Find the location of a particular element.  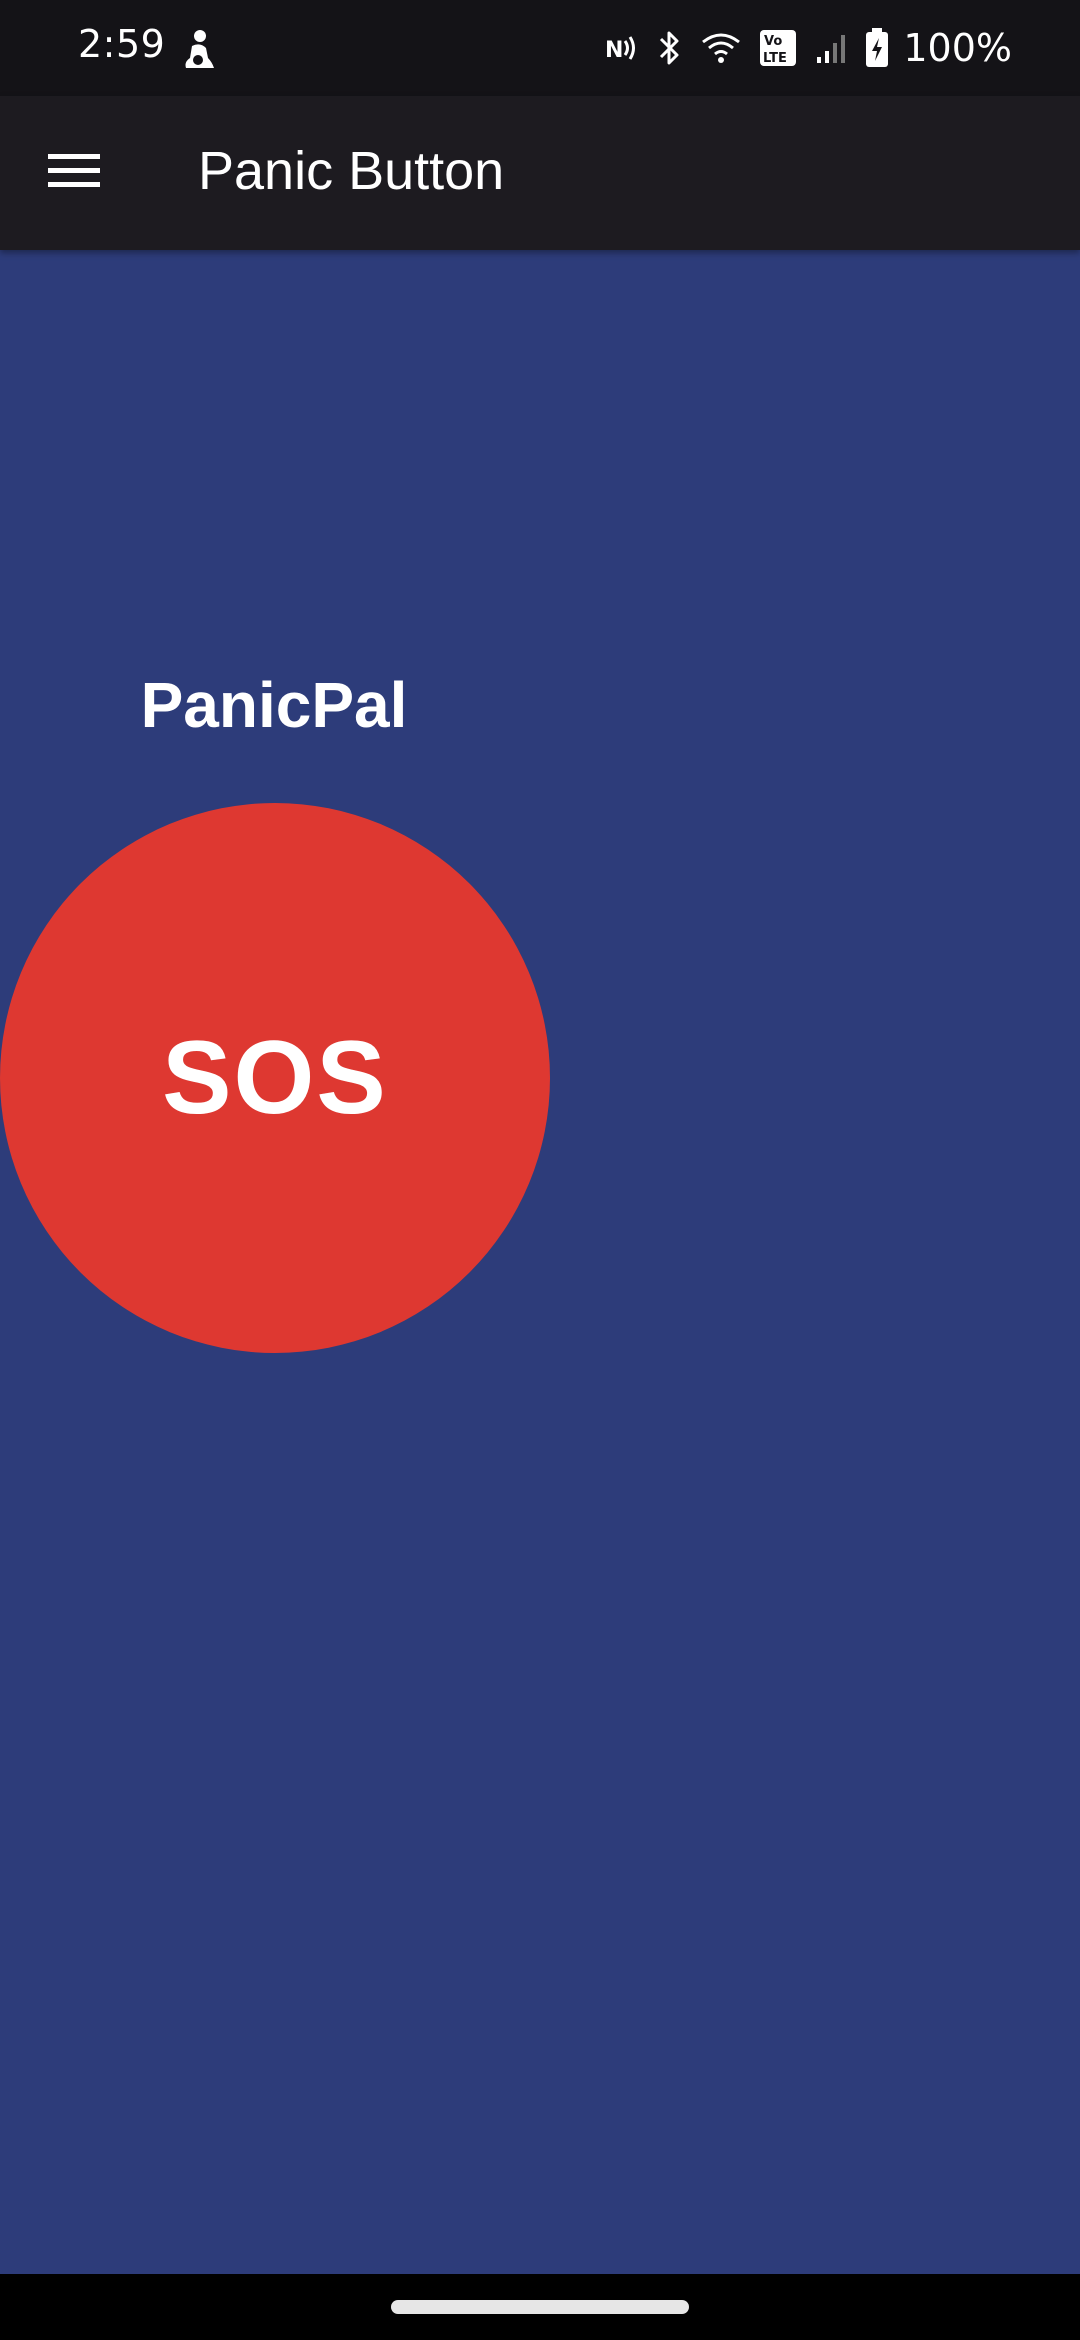

brand-title: PanicPal is located at coordinates (274, 705).